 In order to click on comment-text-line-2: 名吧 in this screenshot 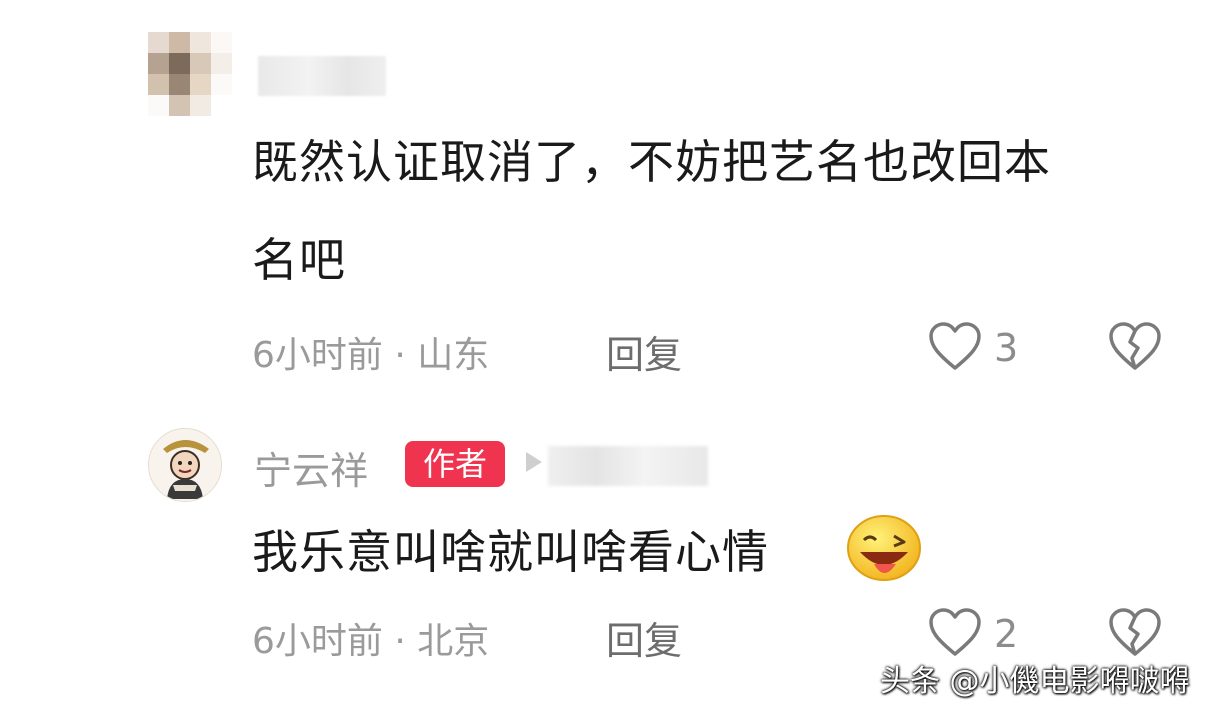, I will do `click(299, 260)`.